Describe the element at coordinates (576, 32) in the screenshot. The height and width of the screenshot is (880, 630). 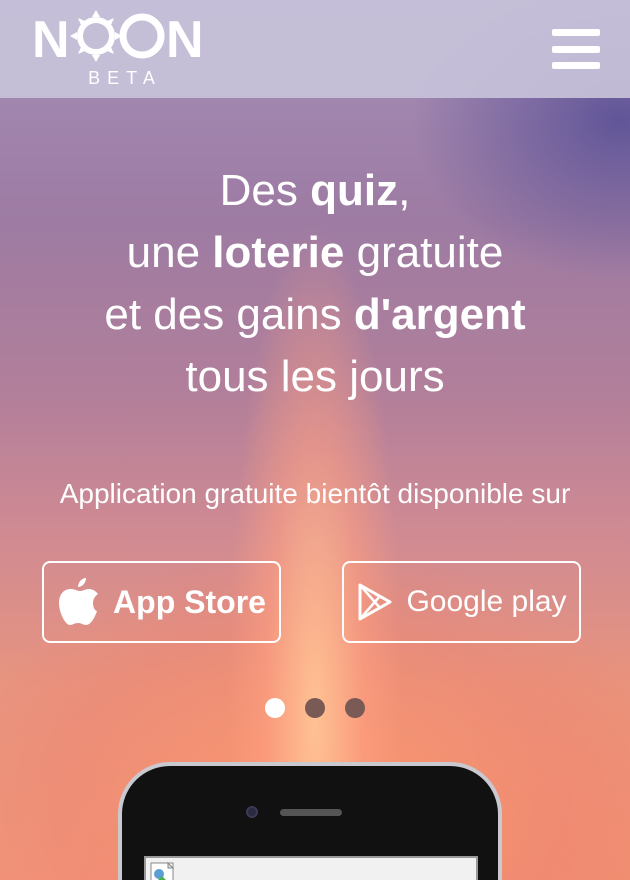
I see `hamburger-icon` at that location.